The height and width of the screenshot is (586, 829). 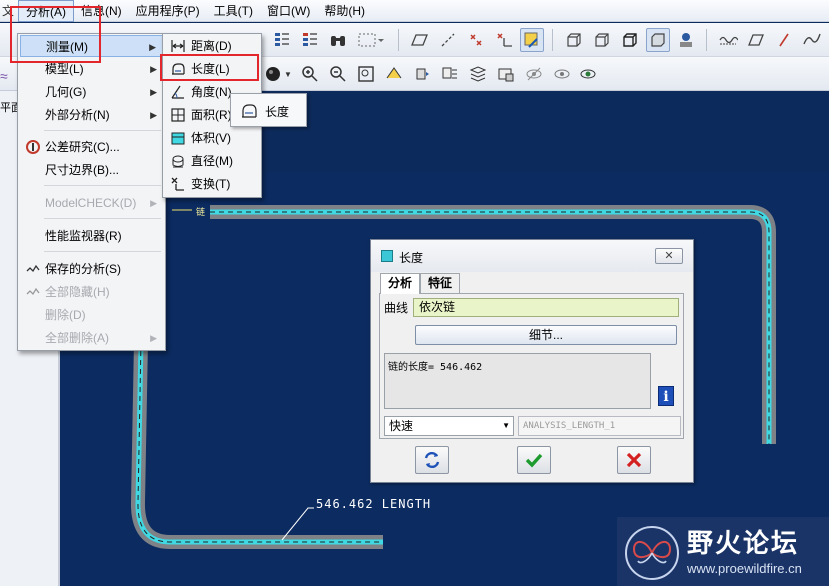 I want to click on zoom-out-icon, so click(x=338, y=74).